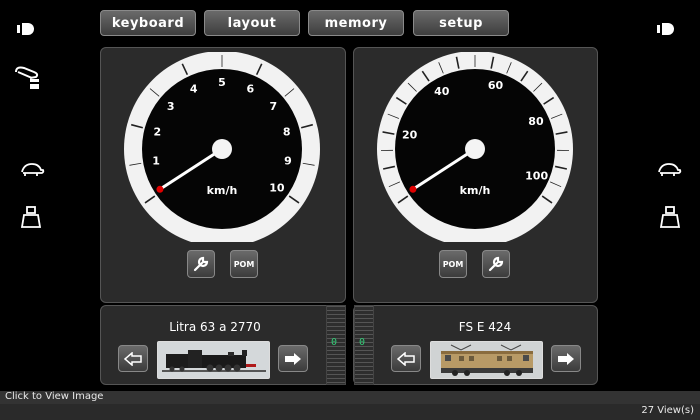  What do you see at coordinates (222, 82) in the screenshot?
I see `left-tick-label: 5` at bounding box center [222, 82].